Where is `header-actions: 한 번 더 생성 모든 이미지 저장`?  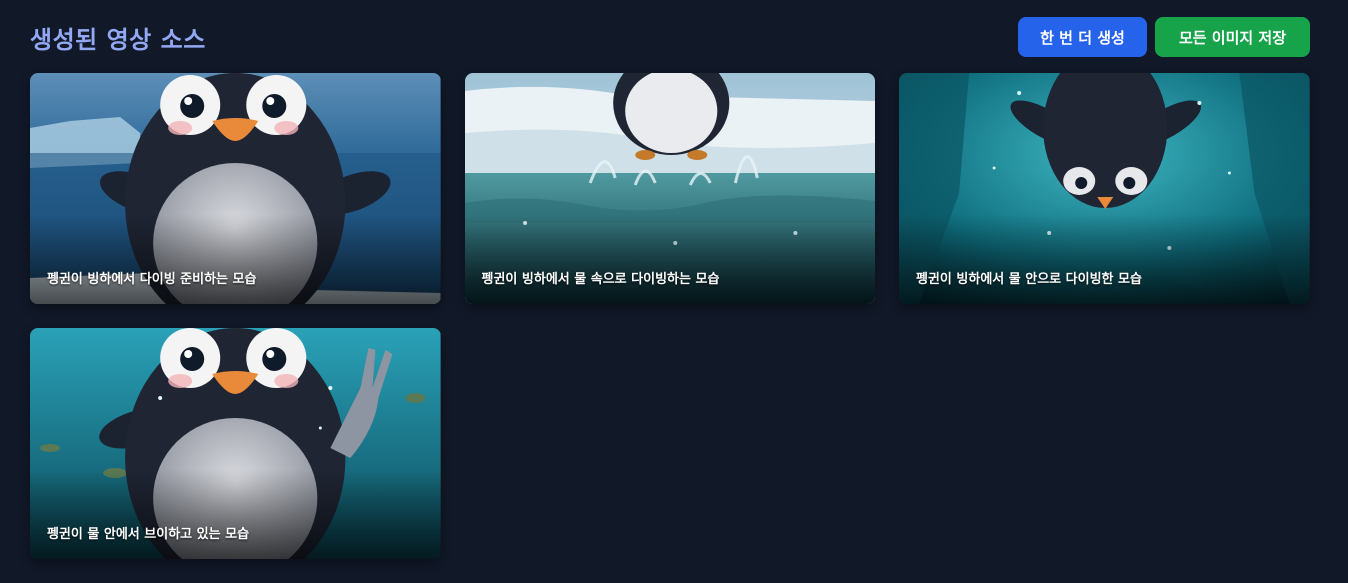 header-actions: 한 번 더 생성 모든 이미지 저장 is located at coordinates (1164, 37).